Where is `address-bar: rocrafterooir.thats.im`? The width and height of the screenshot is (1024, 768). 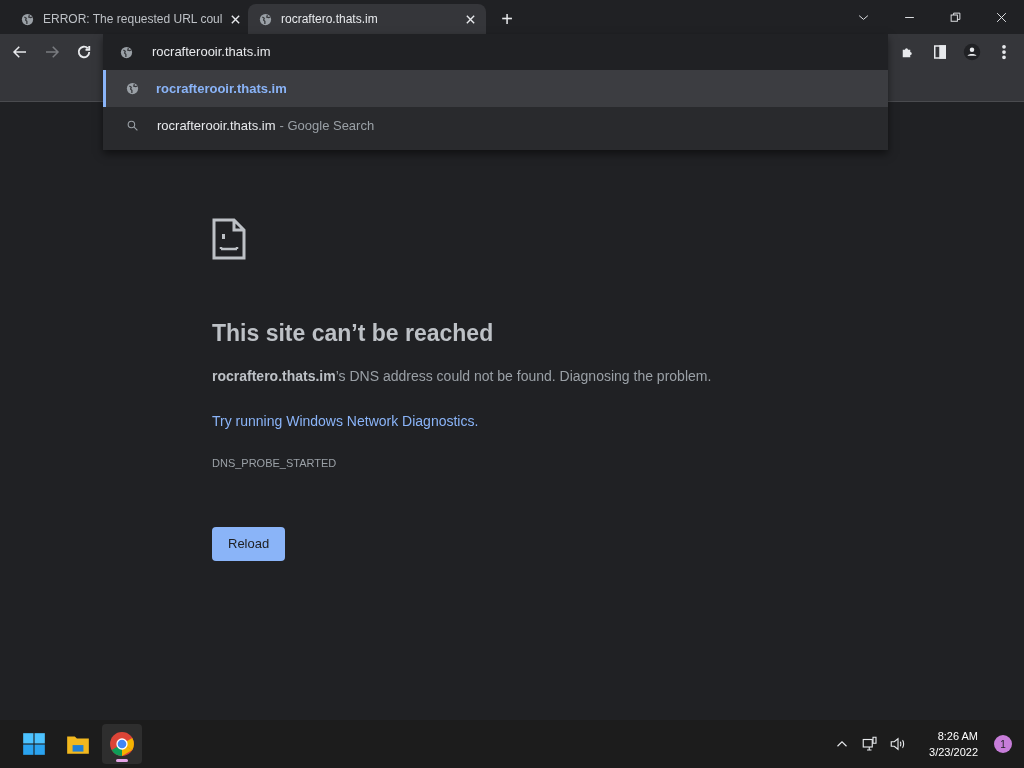 address-bar: rocrafterooir.thats.im is located at coordinates (495, 52).